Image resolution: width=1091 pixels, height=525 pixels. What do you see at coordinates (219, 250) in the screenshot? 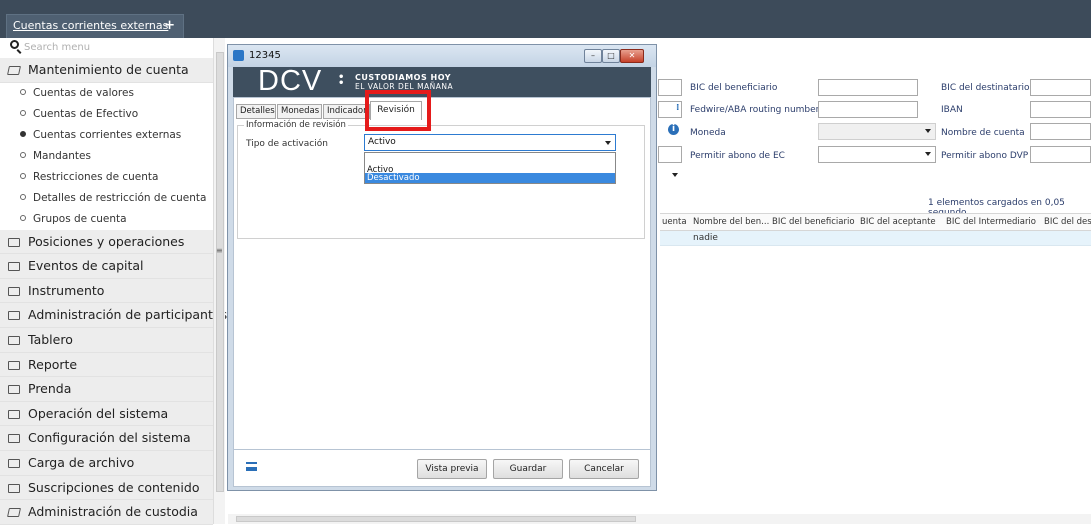
I see `splitter-grip-icon: ≡` at bounding box center [219, 250].